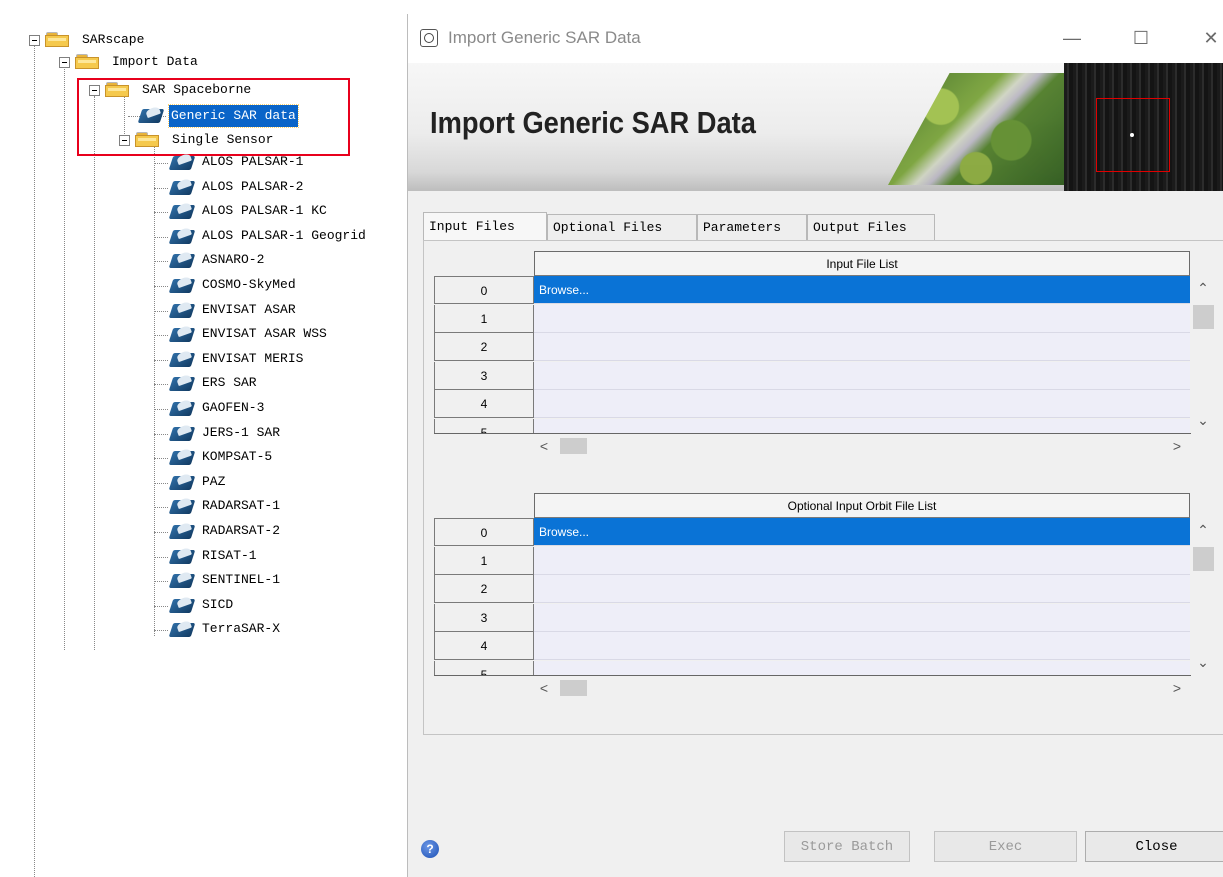 The image size is (1223, 877). I want to click on tree-node-sensor: JERS-1 SAR, so click(200, 433).